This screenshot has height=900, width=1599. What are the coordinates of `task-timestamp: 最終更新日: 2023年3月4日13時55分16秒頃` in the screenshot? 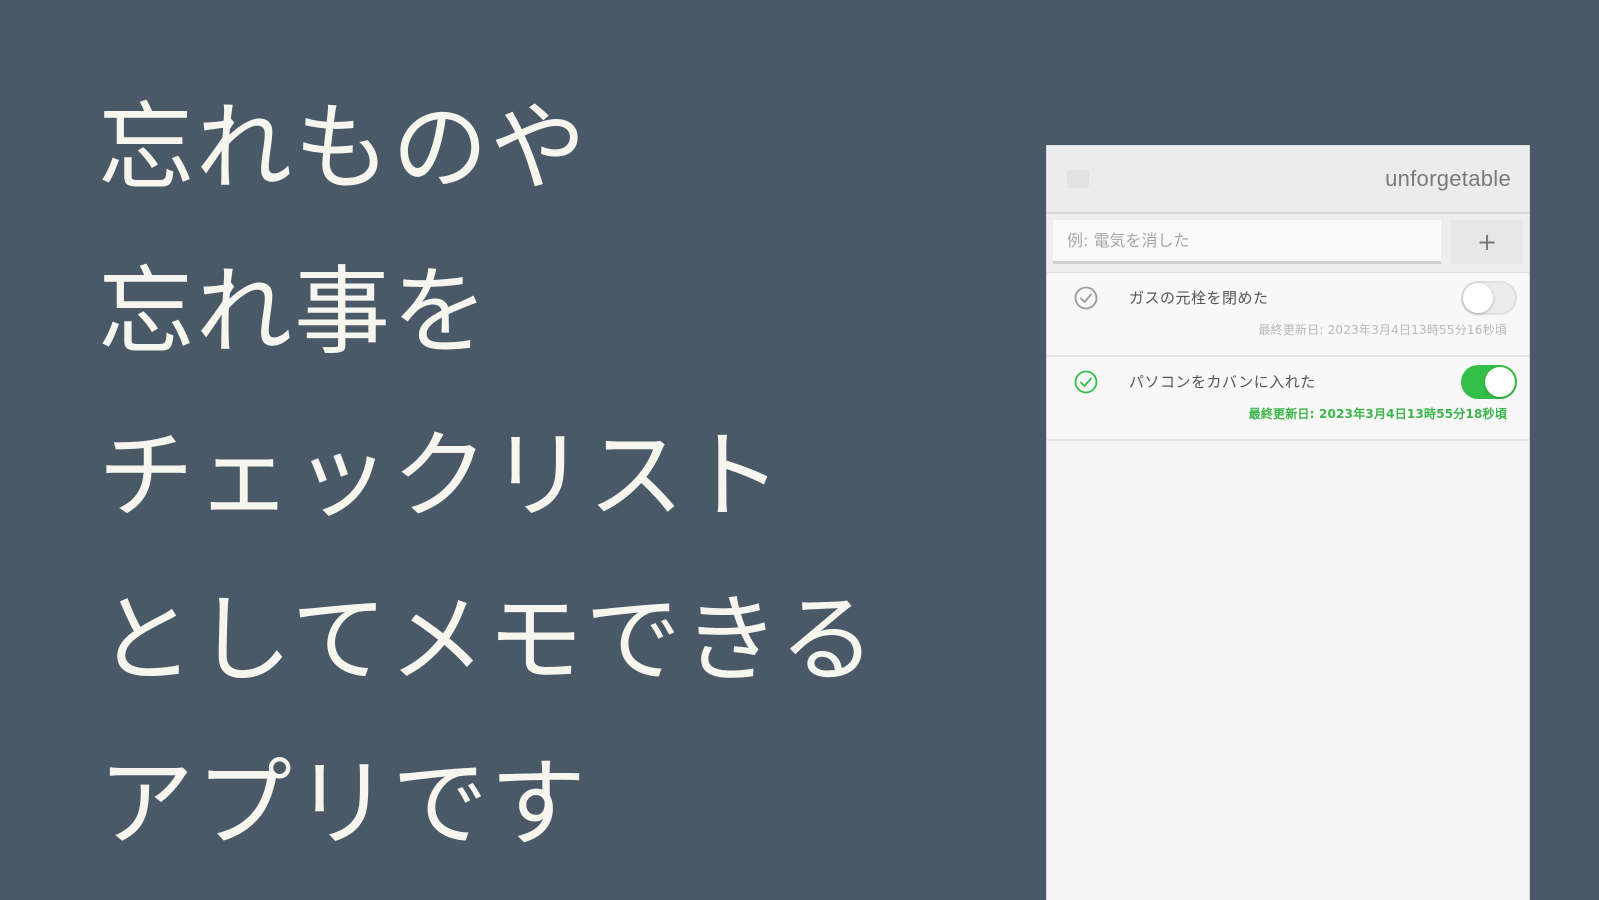 It's located at (1382, 330).